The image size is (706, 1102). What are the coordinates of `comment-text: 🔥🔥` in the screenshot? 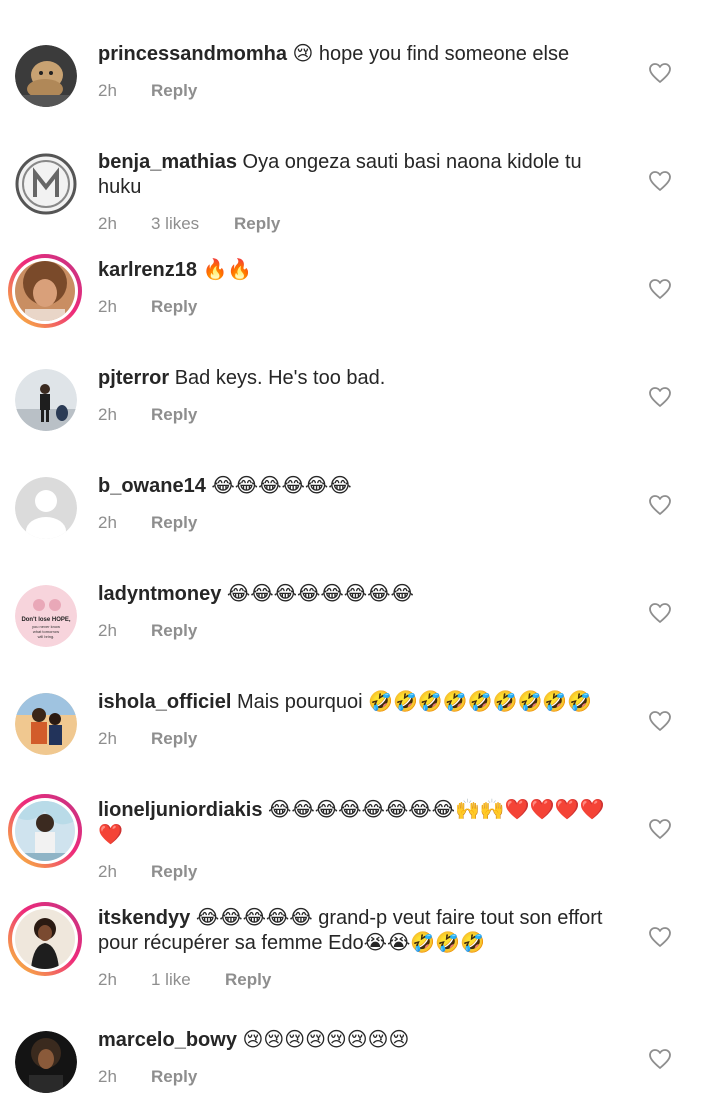 It's located at (227, 270).